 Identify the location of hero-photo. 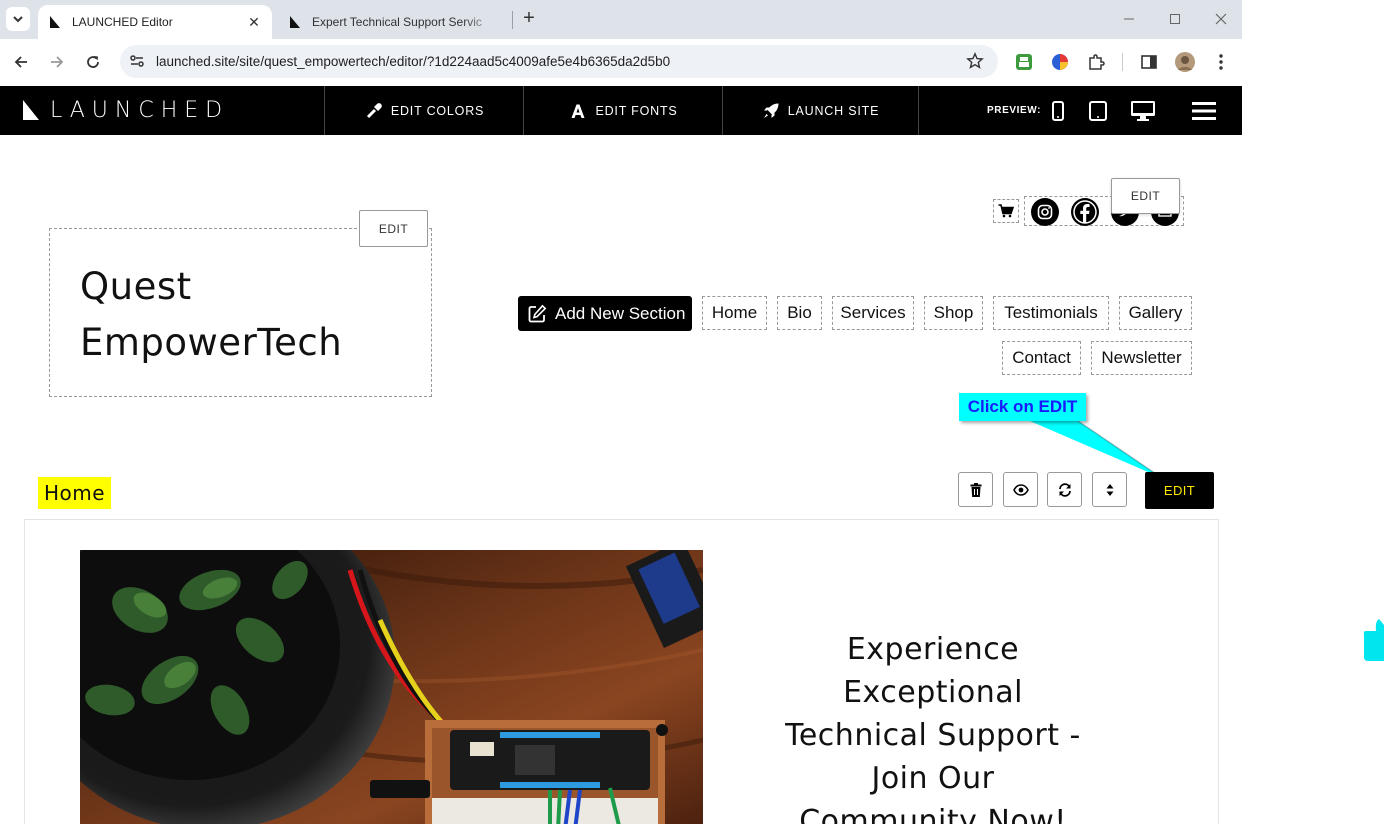
(391, 687).